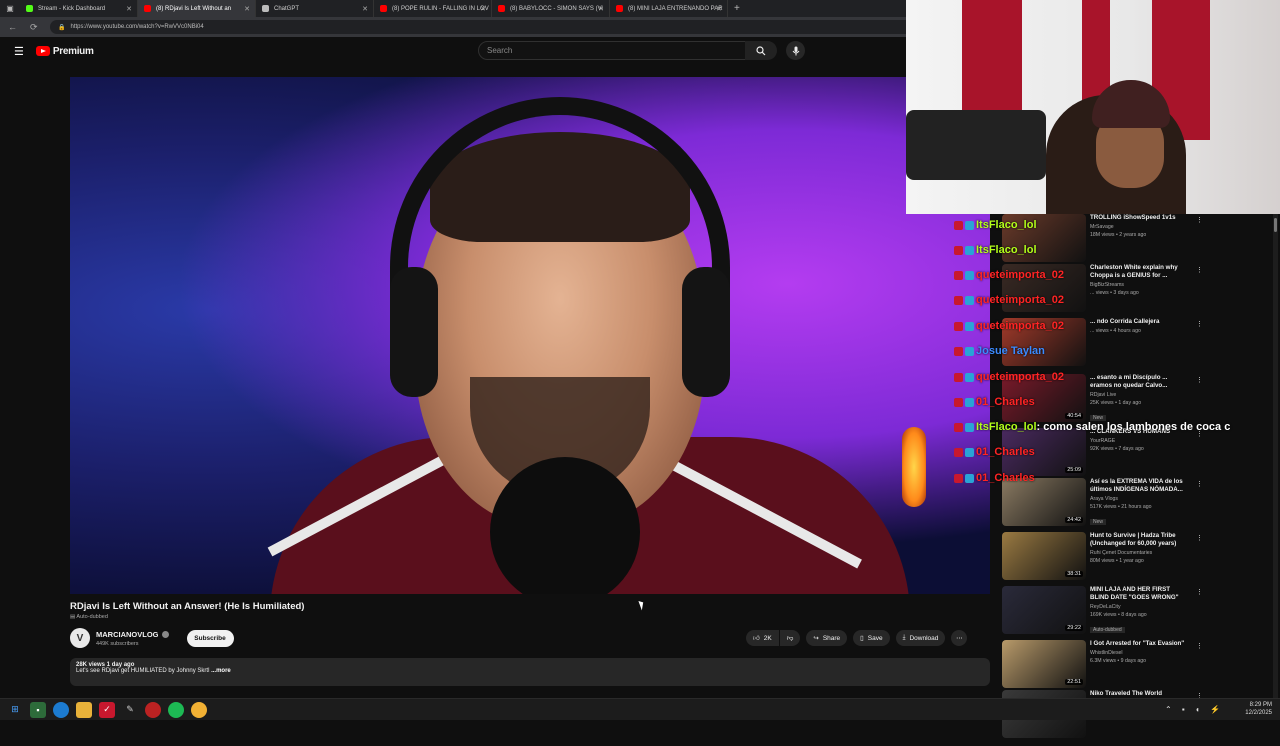 Image resolution: width=1280 pixels, height=746 pixels. Describe the element at coordinates (19, 51) in the screenshot. I see `menu-icon: ☰` at that location.